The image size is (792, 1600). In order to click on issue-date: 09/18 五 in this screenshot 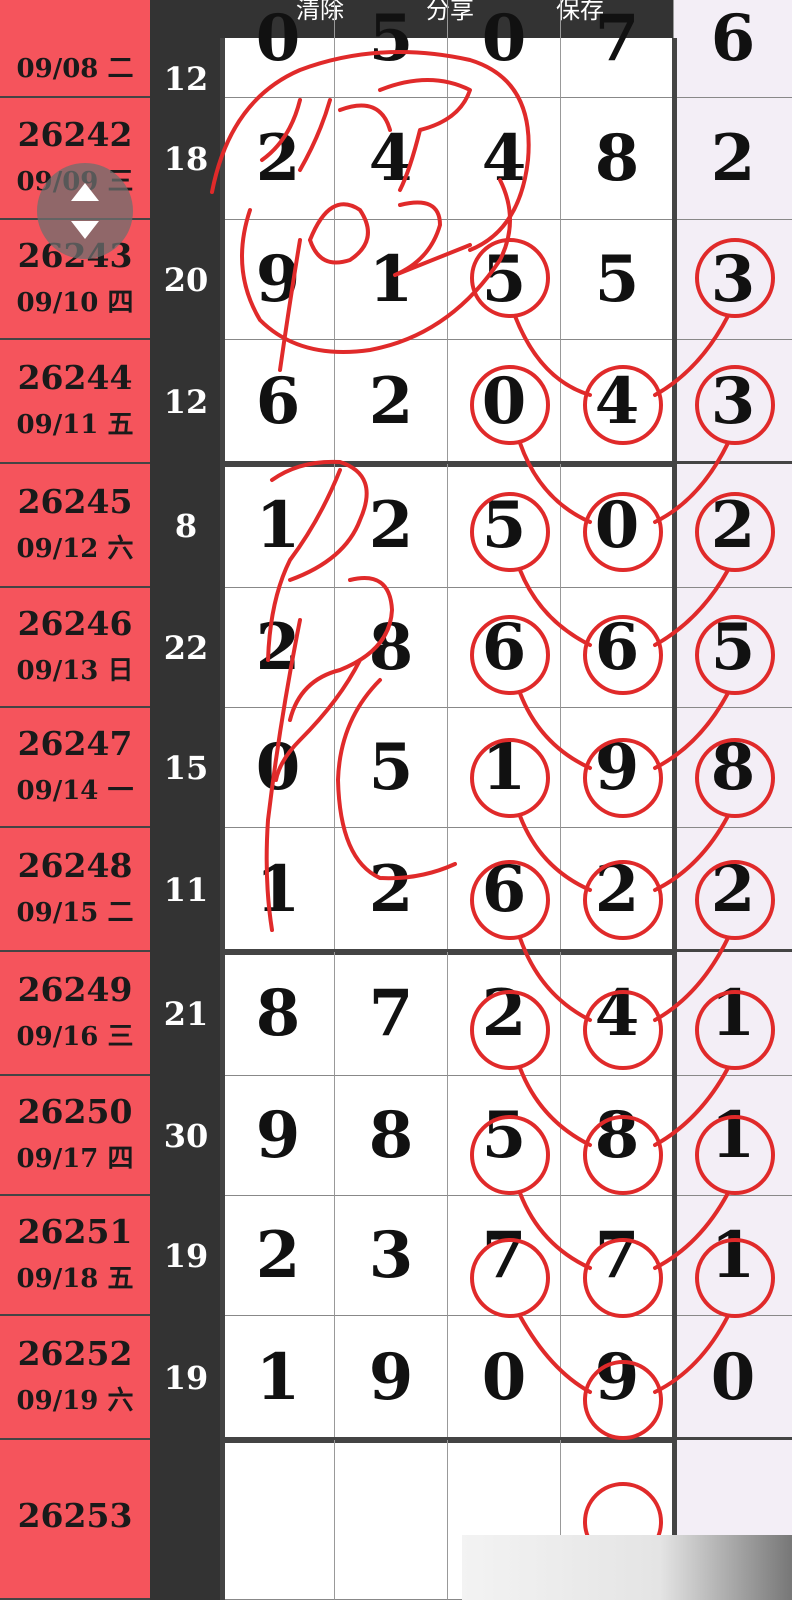, I will do `click(75, 1279)`.